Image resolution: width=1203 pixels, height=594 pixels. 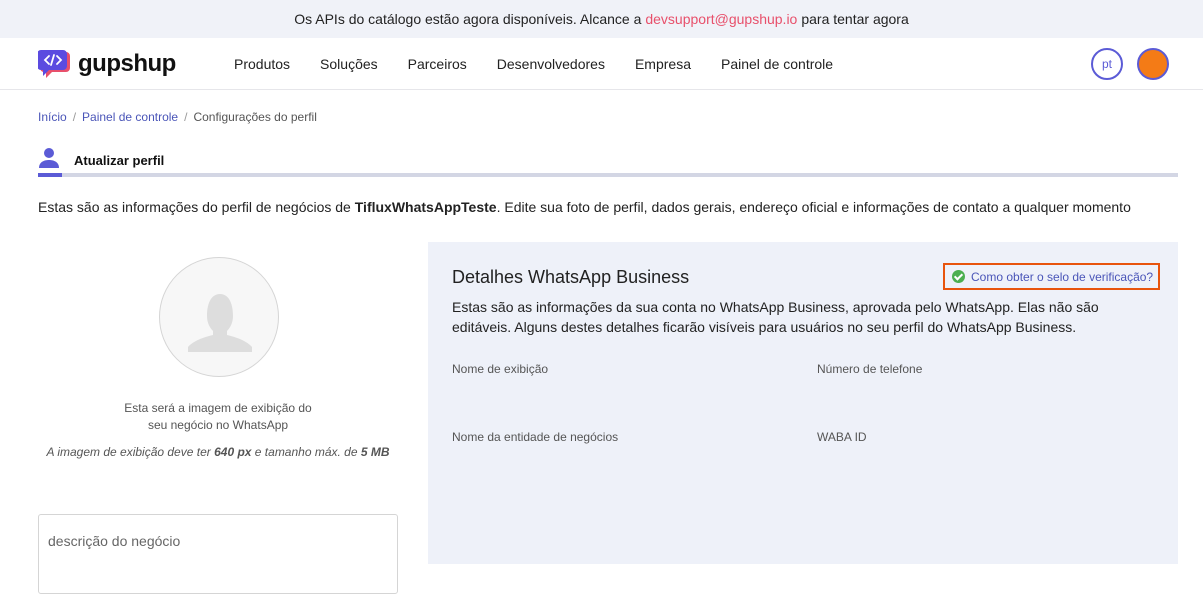 I want to click on tab-active-indicator, so click(x=50, y=175).